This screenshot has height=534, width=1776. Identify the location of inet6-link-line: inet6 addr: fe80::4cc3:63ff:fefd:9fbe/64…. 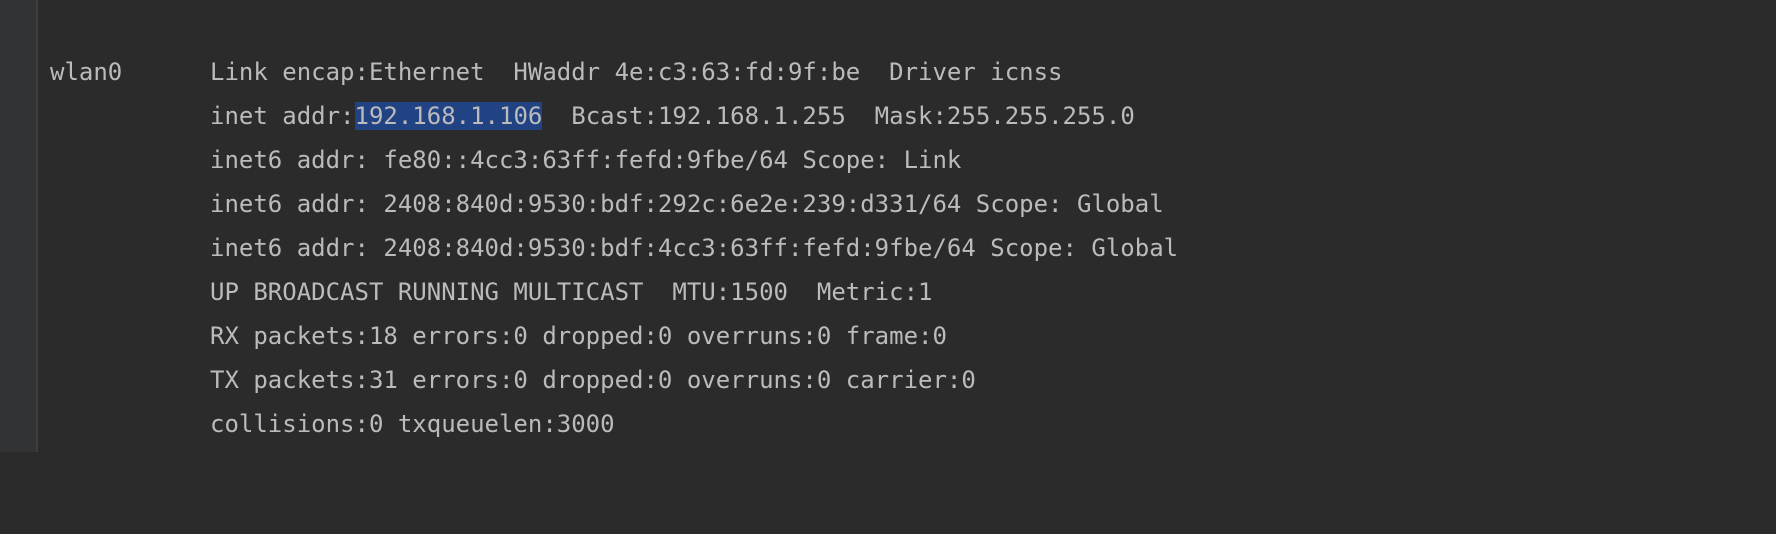
(586, 160).